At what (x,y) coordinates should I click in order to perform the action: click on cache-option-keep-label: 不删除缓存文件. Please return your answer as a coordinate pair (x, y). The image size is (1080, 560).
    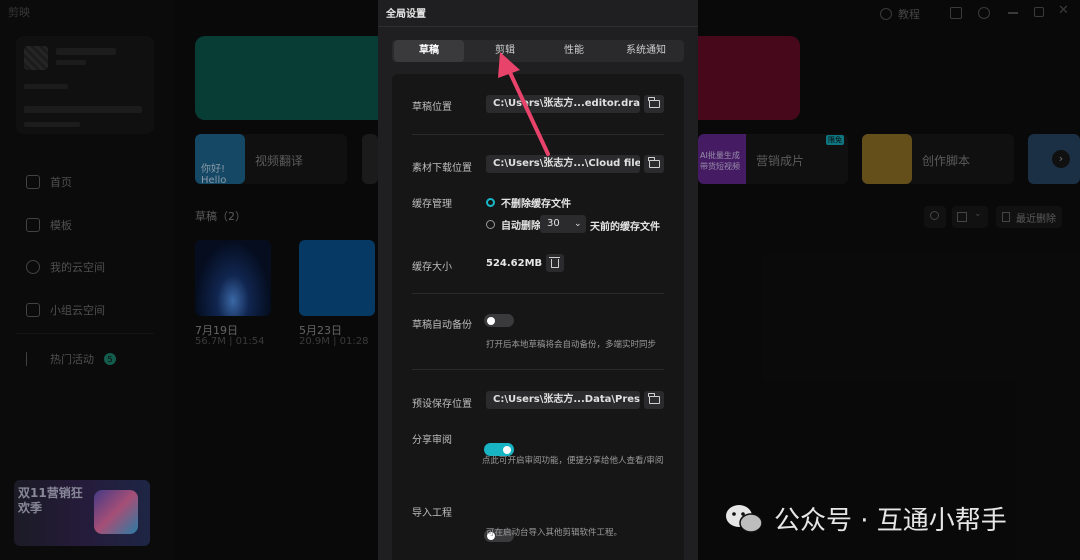
    Looking at the image, I should click on (536, 204).